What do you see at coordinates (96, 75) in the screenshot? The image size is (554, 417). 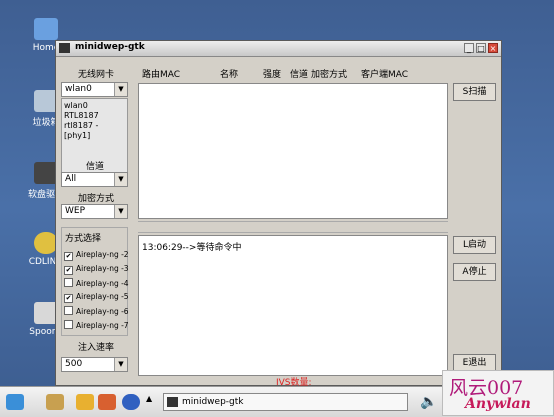 I see `wireless-card-label: 无线网卡` at bounding box center [96, 75].